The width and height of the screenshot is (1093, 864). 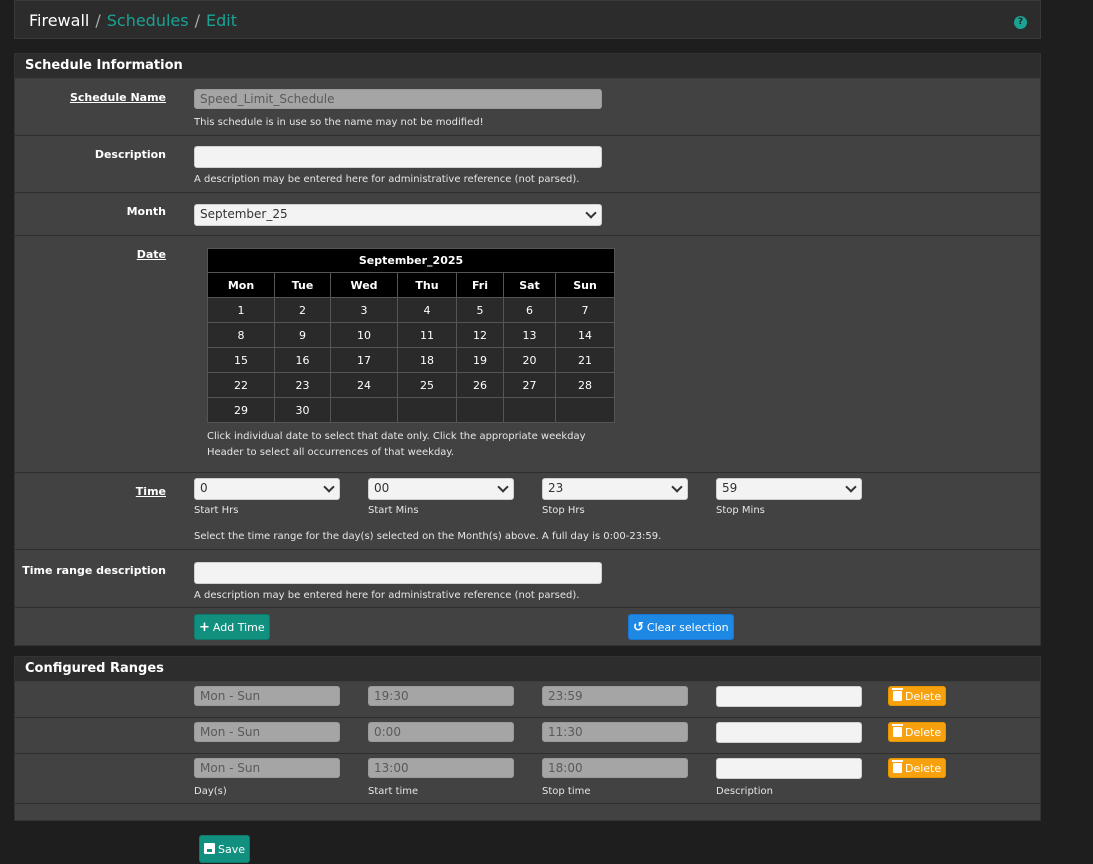 What do you see at coordinates (364, 385) in the screenshot?
I see `calendar-day: 24` at bounding box center [364, 385].